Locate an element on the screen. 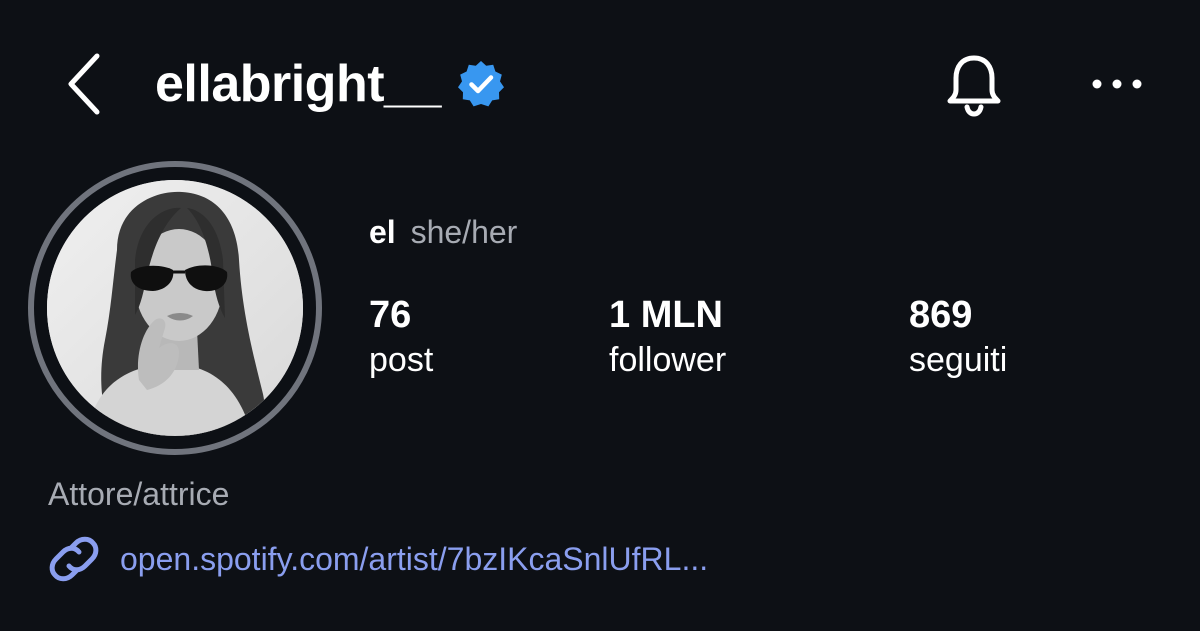 Image resolution: width=1200 pixels, height=631 pixels. profile-header-title: ellabright__ is located at coordinates (331, 84).